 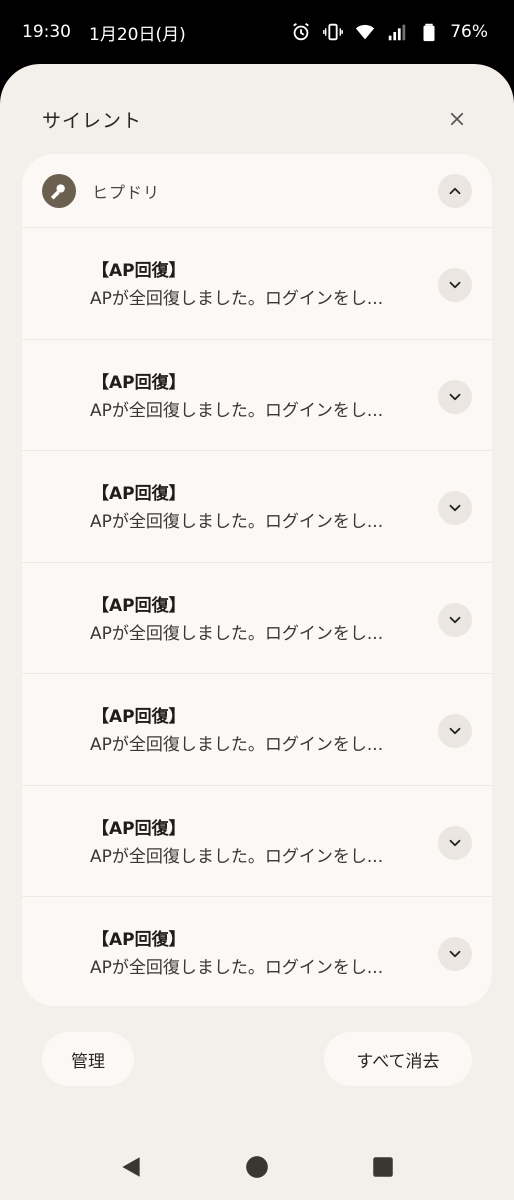 I want to click on vibrate-icon, so click(x=333, y=32).